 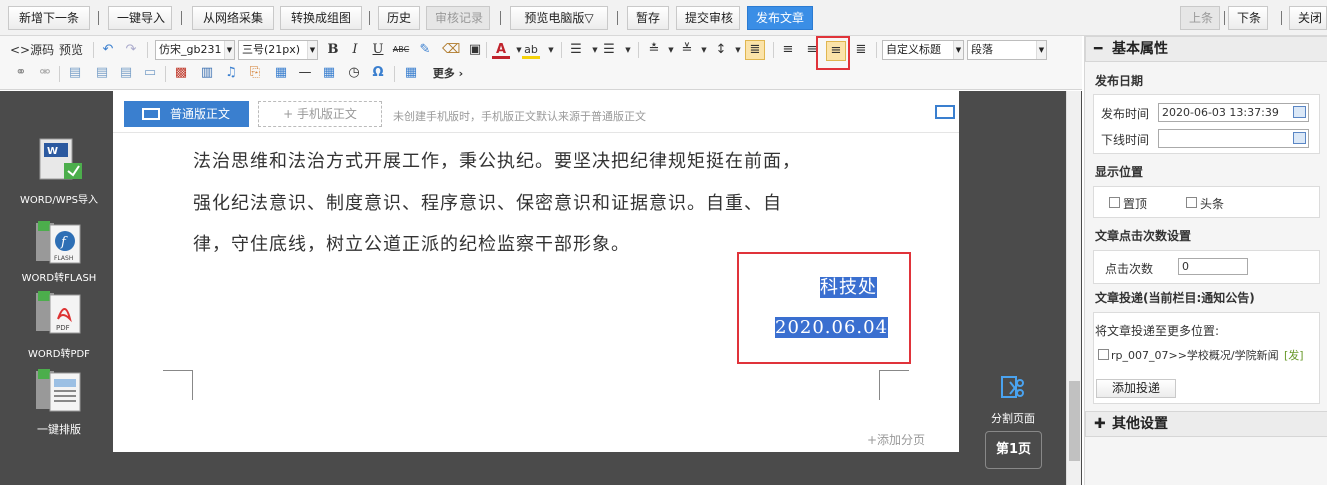 I want to click on pdf-icon: PDF, so click(x=58, y=312).